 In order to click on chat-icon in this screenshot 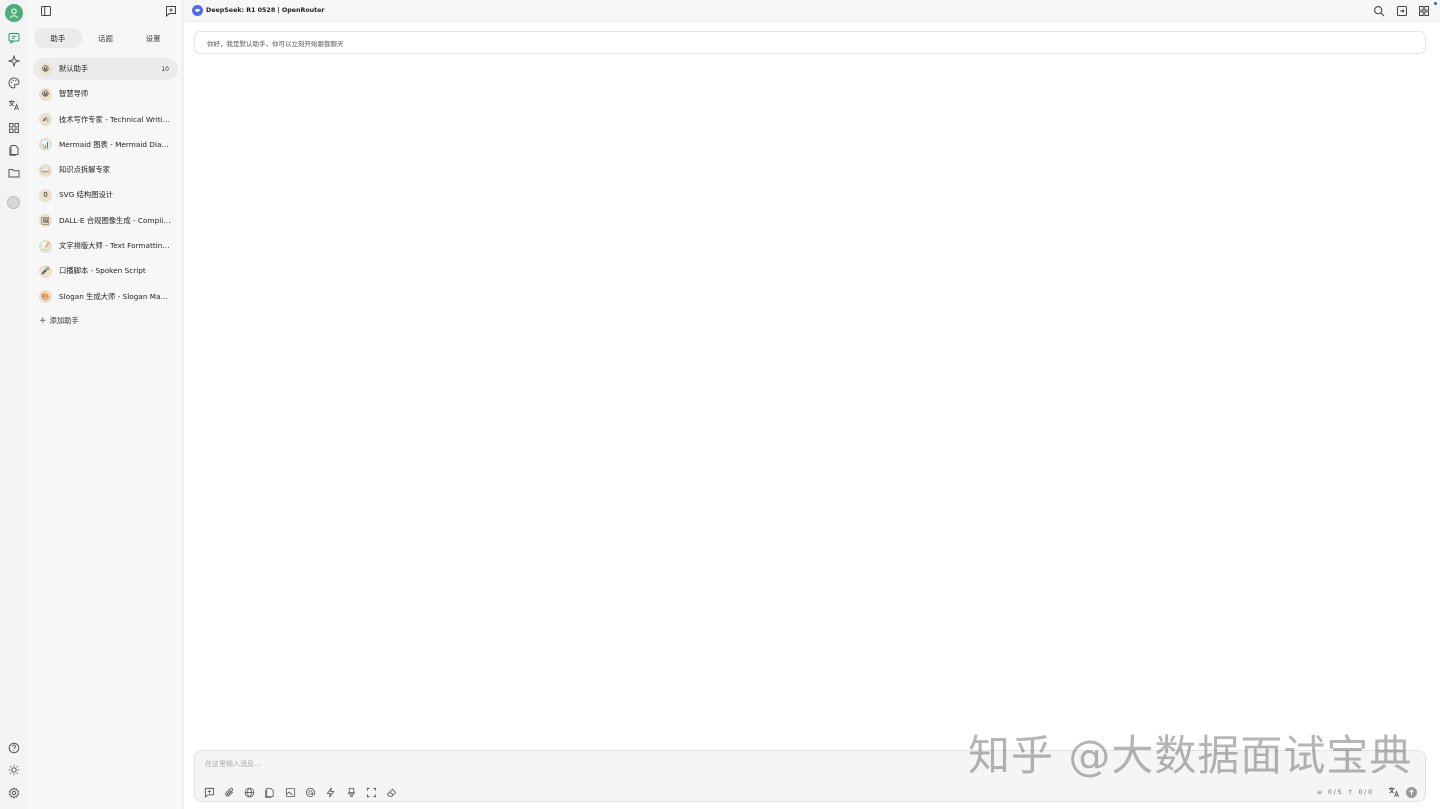, I will do `click(14, 38)`.